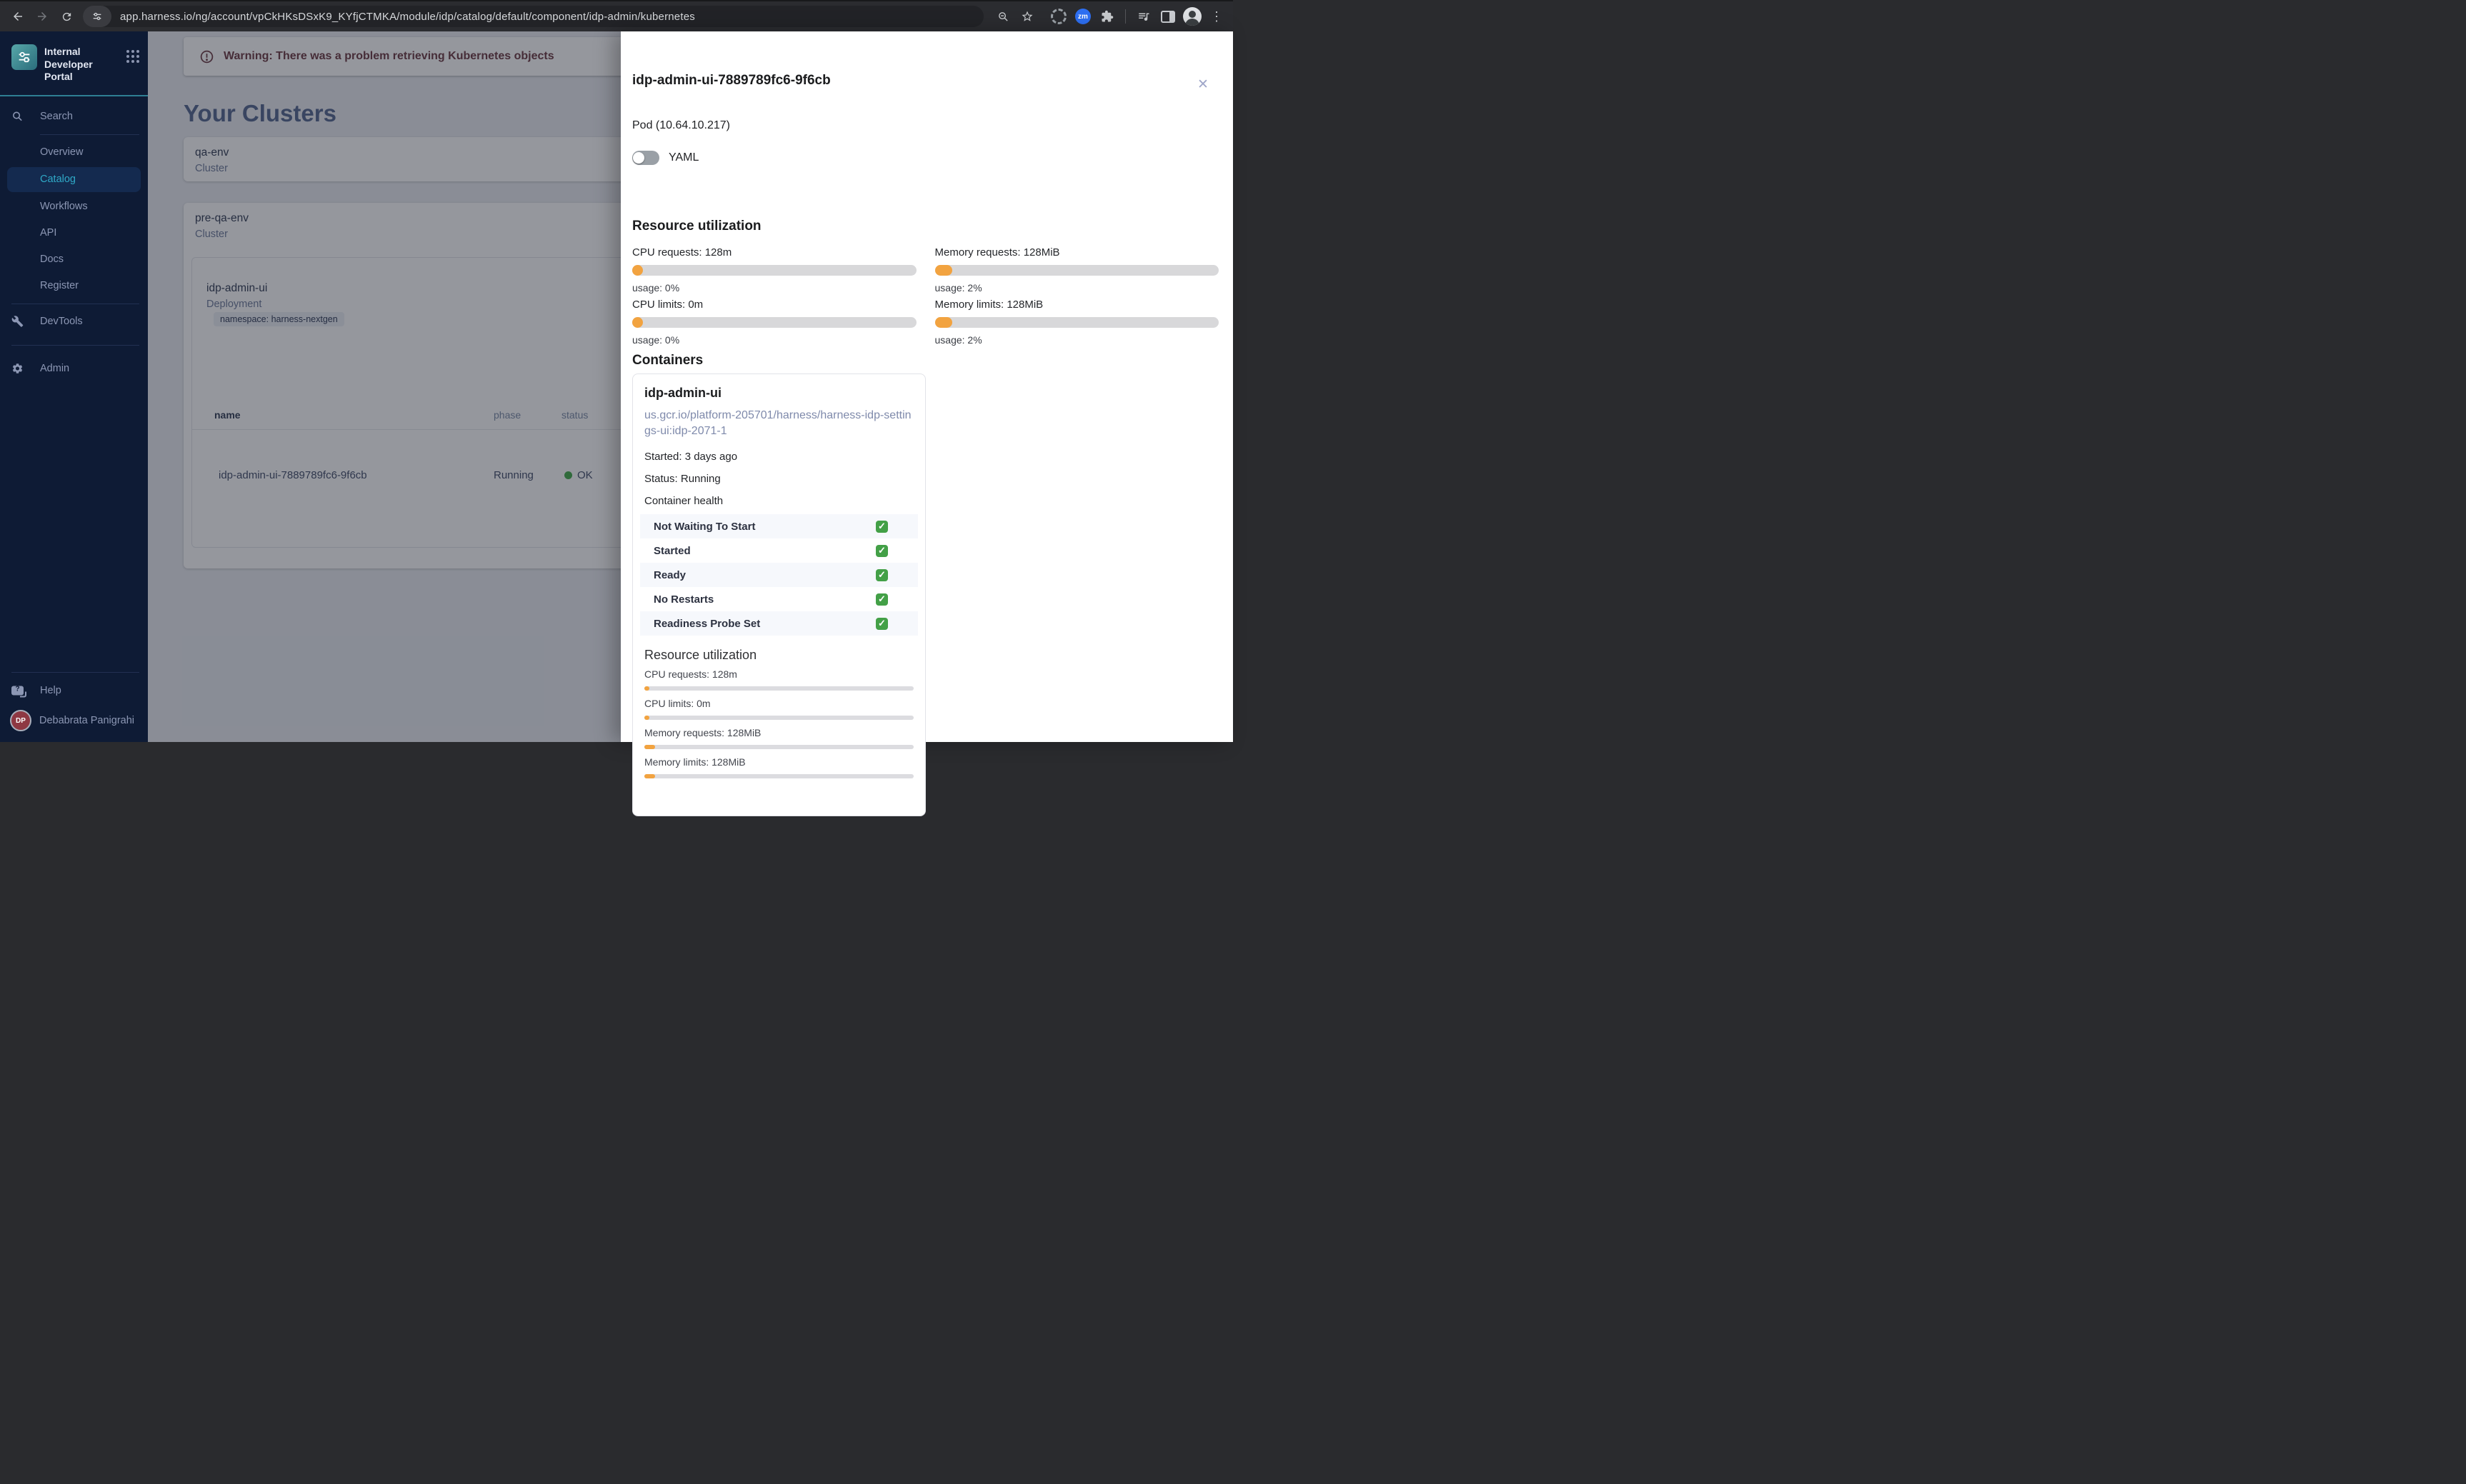  I want to click on user-avatar: DP, so click(20, 720).